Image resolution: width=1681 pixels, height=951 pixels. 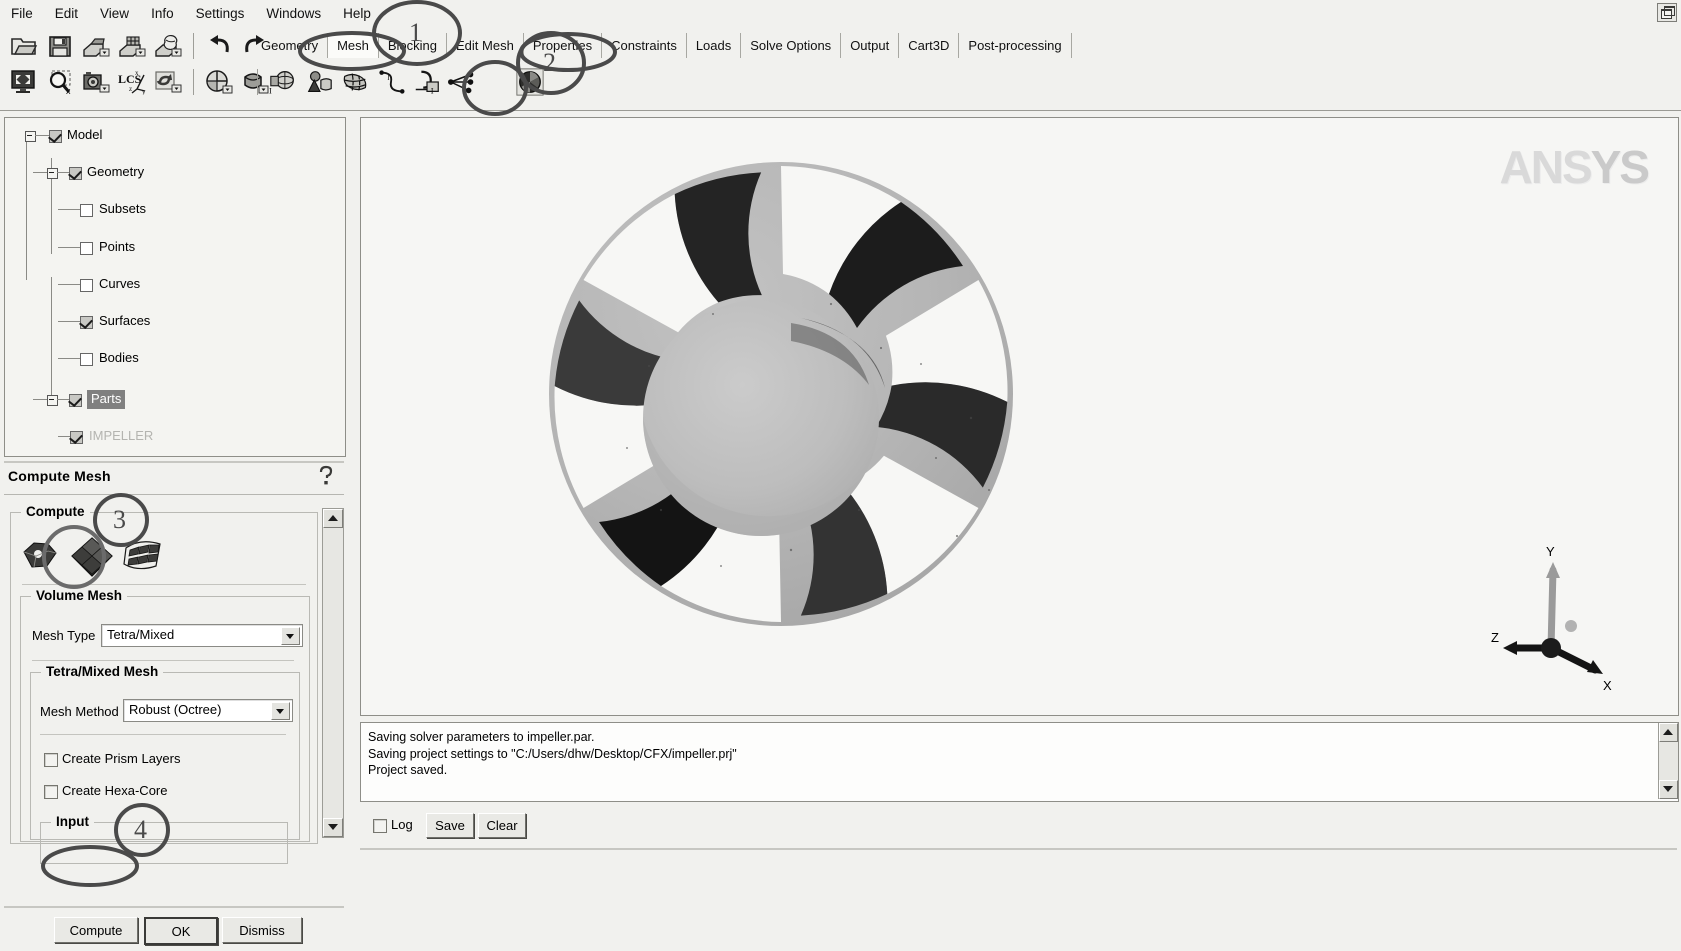 I want to click on menu-view: View, so click(x=114, y=13).